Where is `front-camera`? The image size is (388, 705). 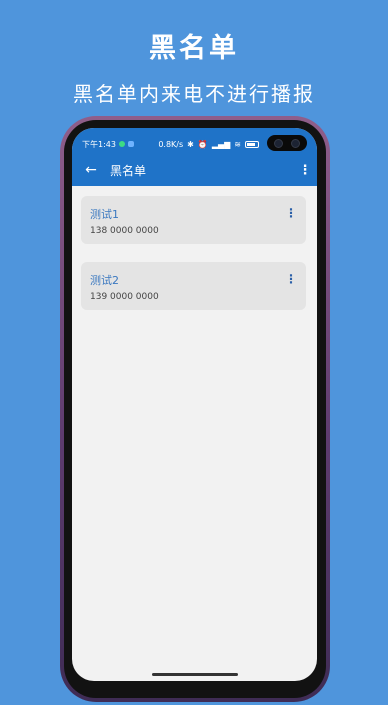 front-camera is located at coordinates (287, 143).